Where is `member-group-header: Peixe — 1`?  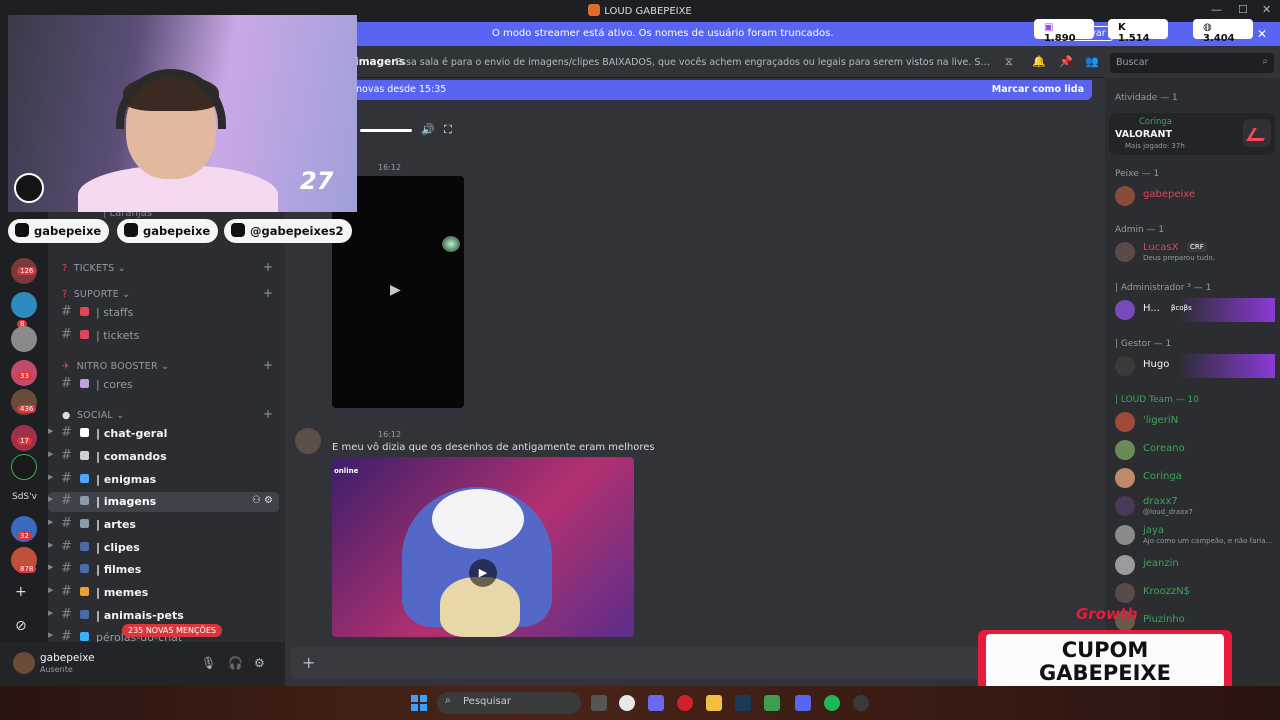 member-group-header: Peixe — 1 is located at coordinates (1137, 174).